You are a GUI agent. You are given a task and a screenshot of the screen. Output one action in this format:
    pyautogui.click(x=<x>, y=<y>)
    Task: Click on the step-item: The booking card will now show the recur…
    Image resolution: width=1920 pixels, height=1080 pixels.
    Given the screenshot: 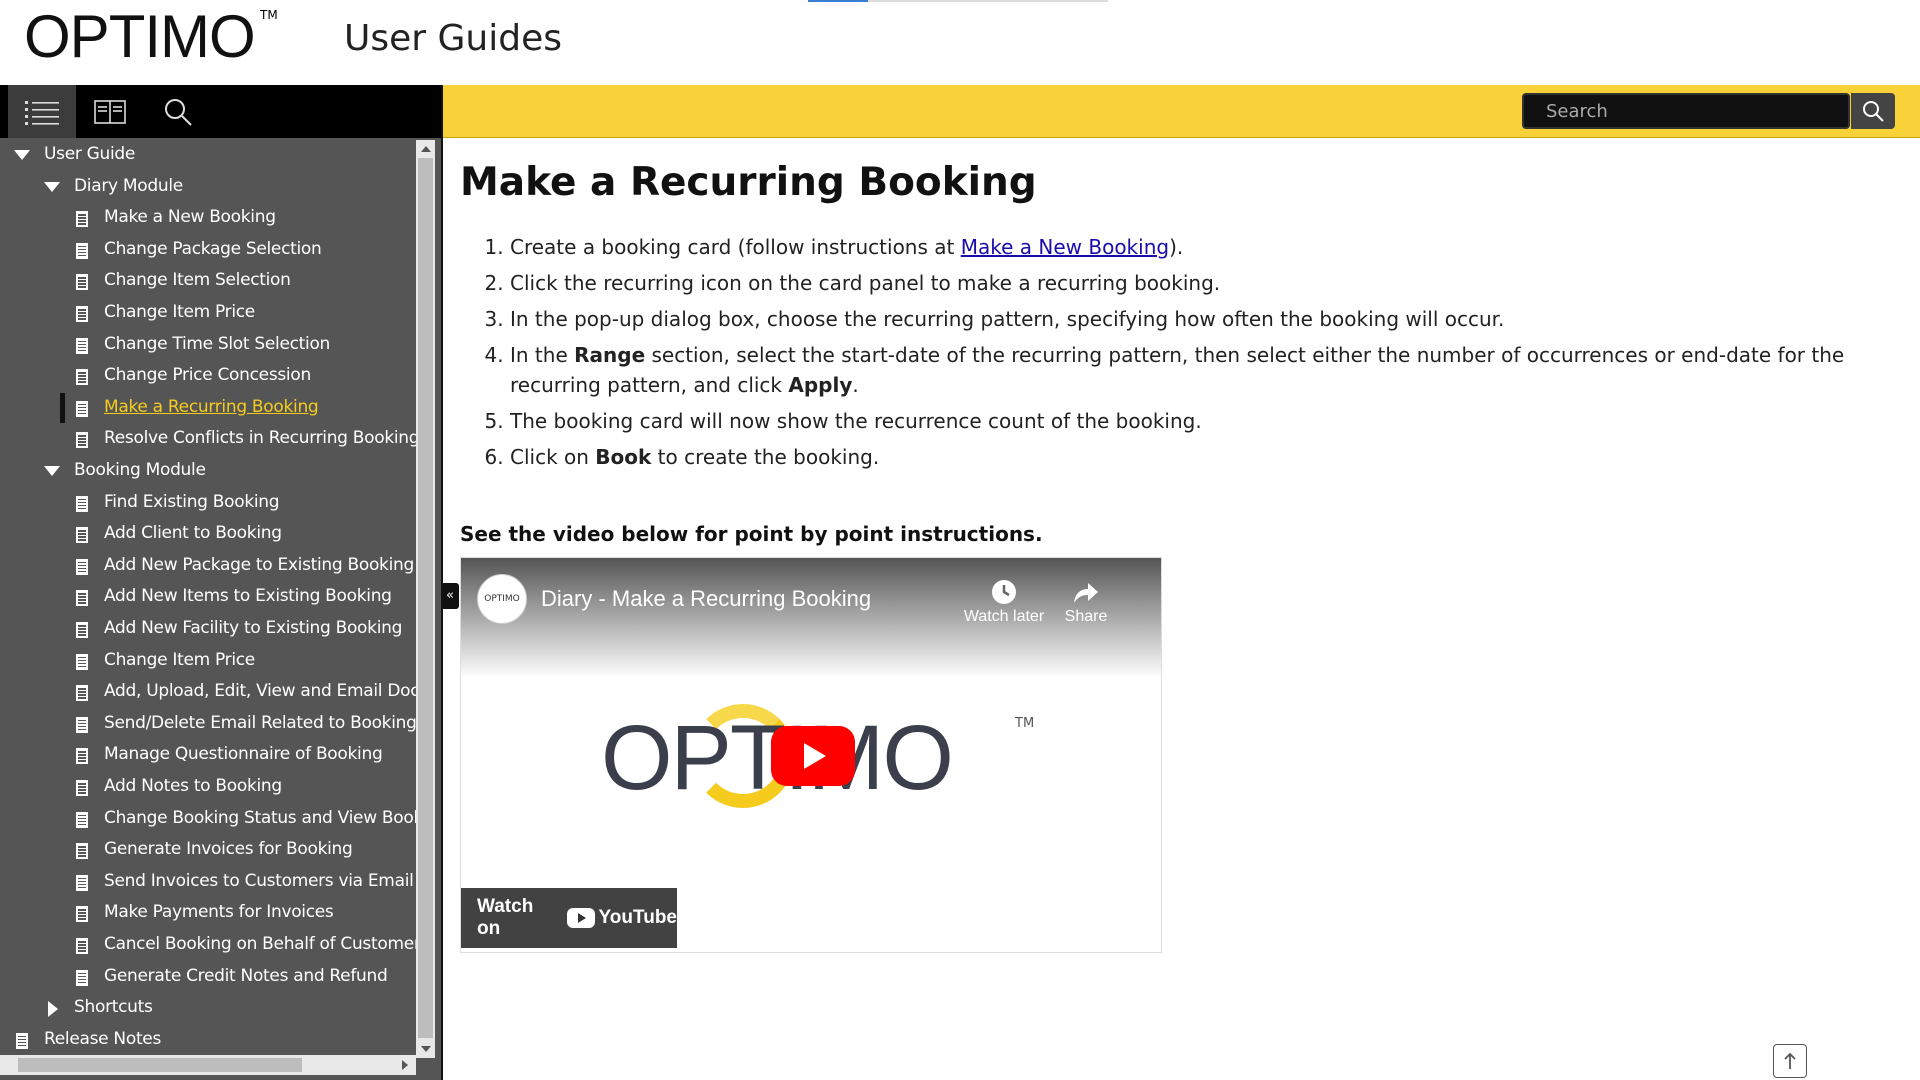 What is the action you would take?
    pyautogui.click(x=1215, y=421)
    